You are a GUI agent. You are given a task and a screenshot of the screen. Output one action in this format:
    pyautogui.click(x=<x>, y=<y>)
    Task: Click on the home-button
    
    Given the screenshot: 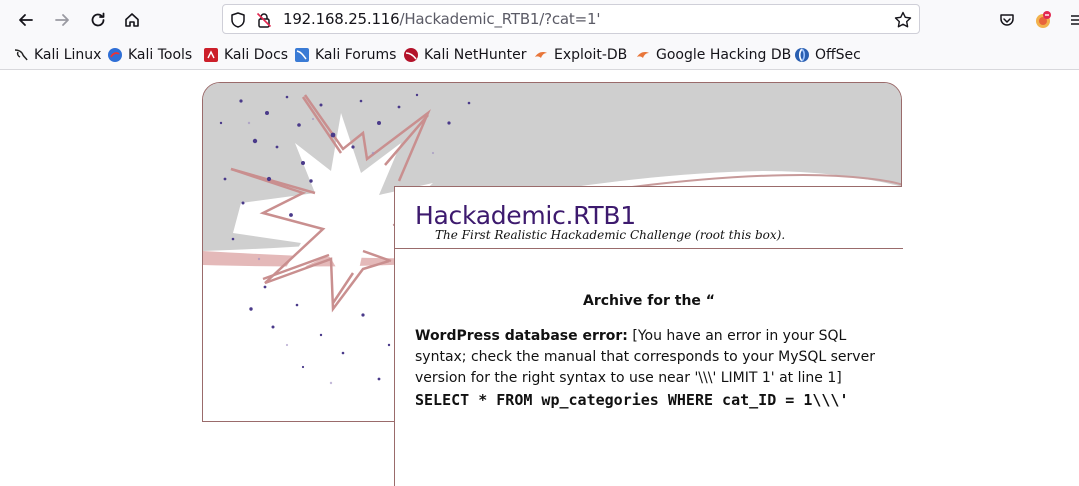 What is the action you would take?
    pyautogui.click(x=132, y=20)
    